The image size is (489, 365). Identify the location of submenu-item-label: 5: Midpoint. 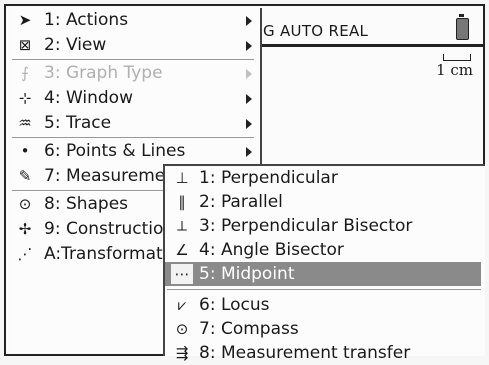
(247, 274).